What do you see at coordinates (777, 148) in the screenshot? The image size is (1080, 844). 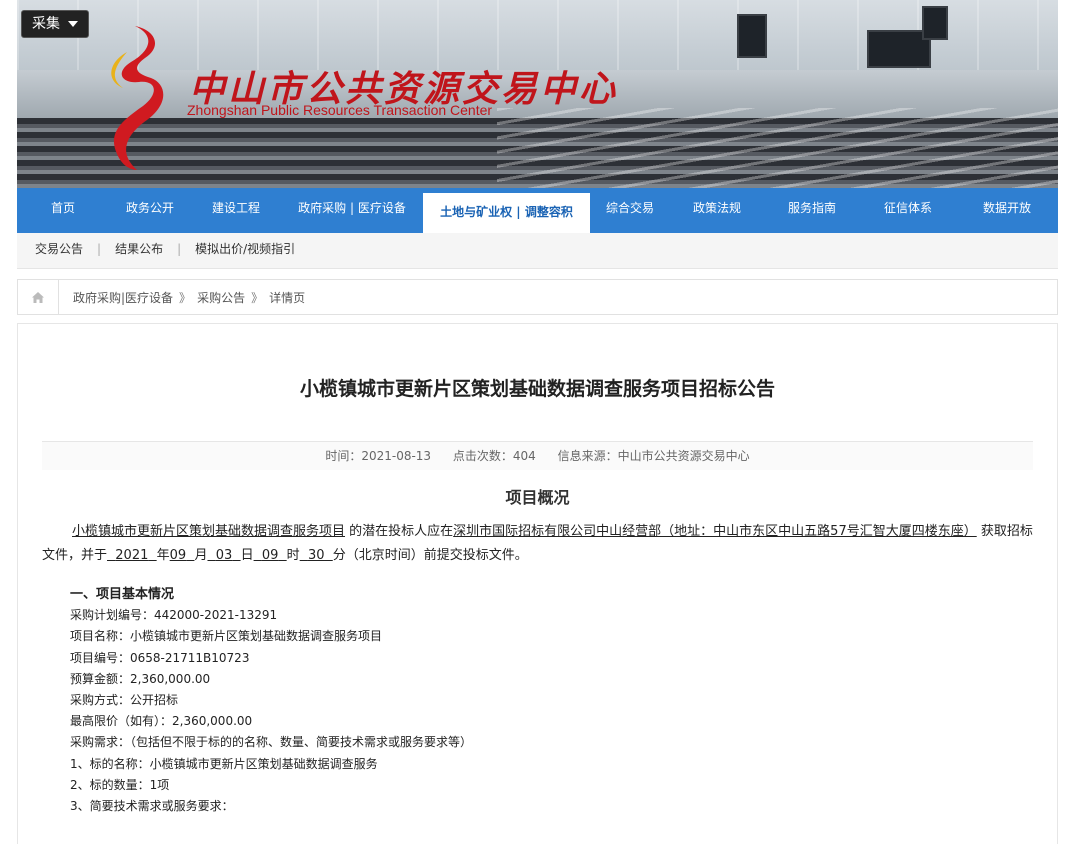 I see `banner-desks` at bounding box center [777, 148].